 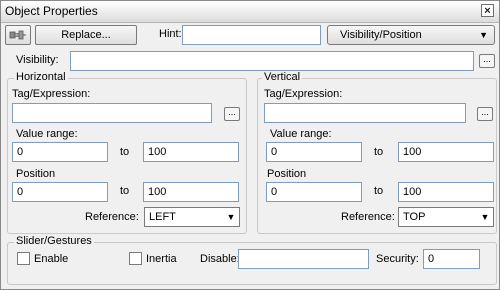 I want to click on mode-select: Visibility/Position ▼, so click(x=411, y=35).